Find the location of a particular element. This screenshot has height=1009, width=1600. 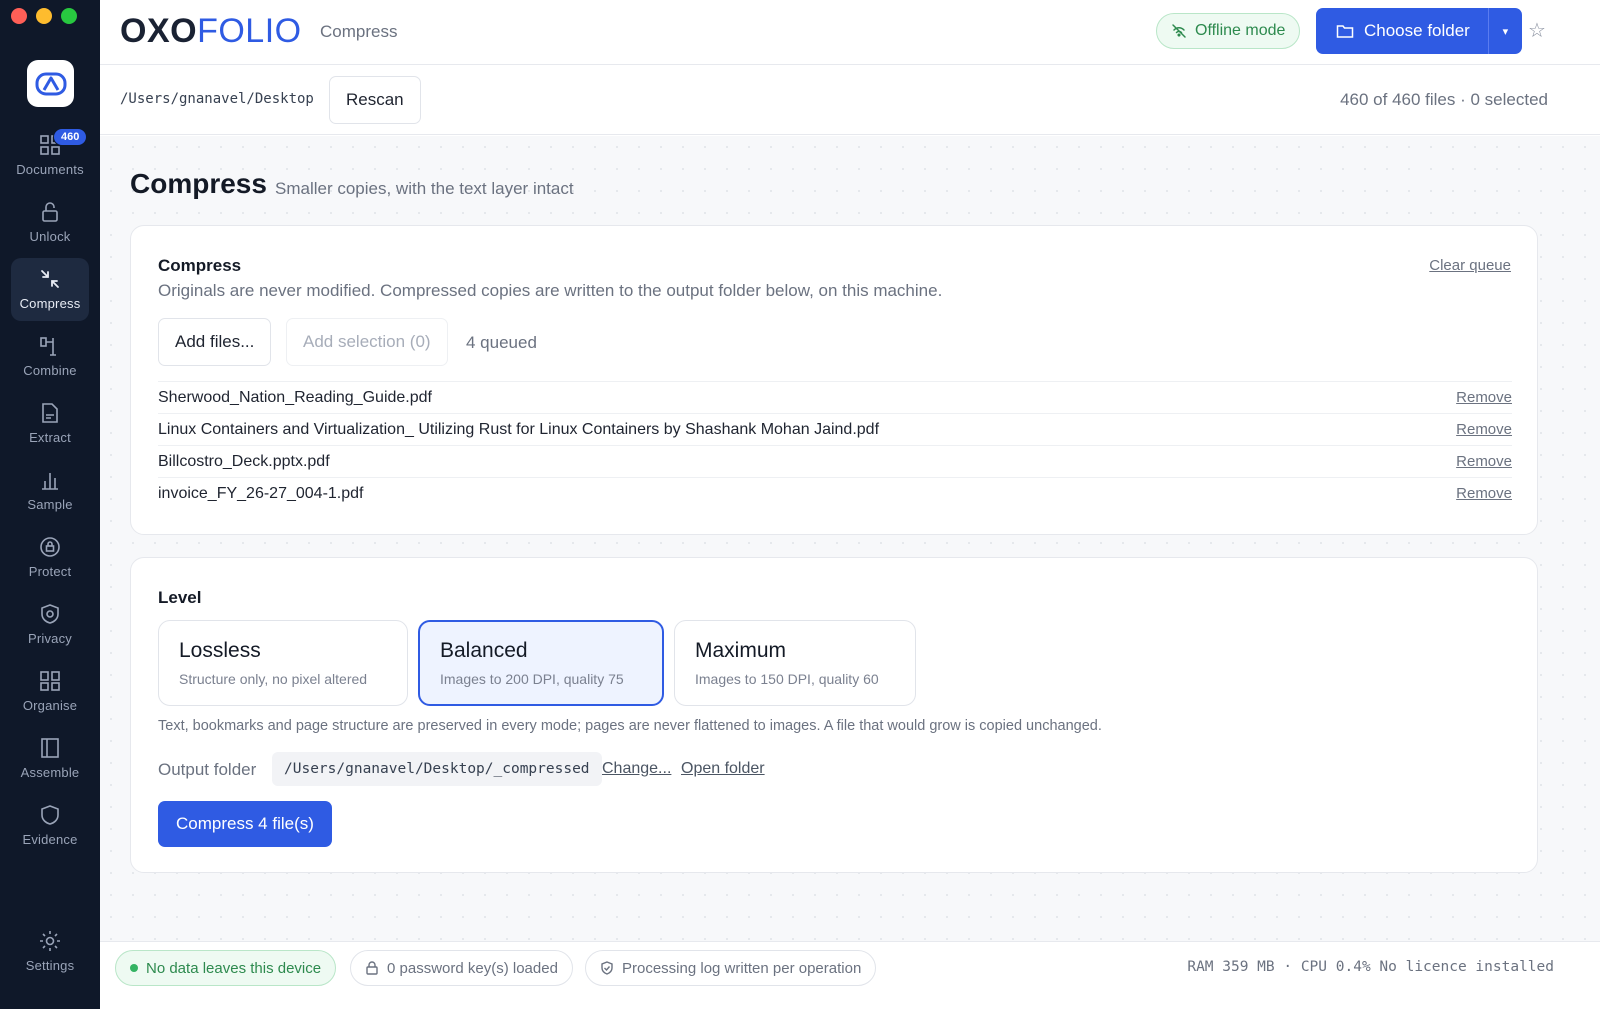

compress-icon is located at coordinates (50, 279).